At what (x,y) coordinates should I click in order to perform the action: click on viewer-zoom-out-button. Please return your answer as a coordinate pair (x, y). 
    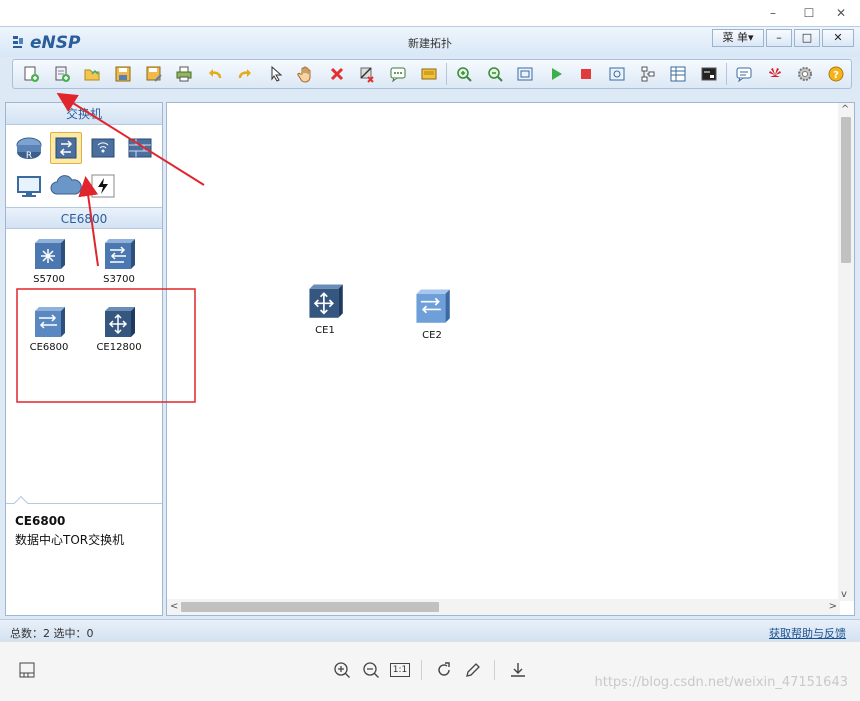
    Looking at the image, I should click on (371, 670).